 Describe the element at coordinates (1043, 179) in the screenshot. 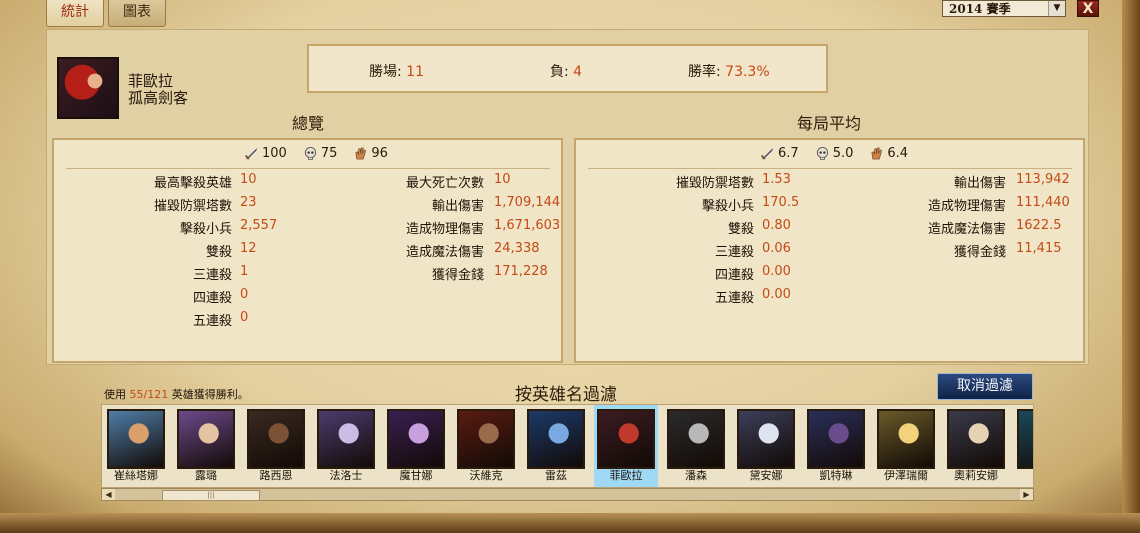

I see `stat-value: 113,942` at that location.